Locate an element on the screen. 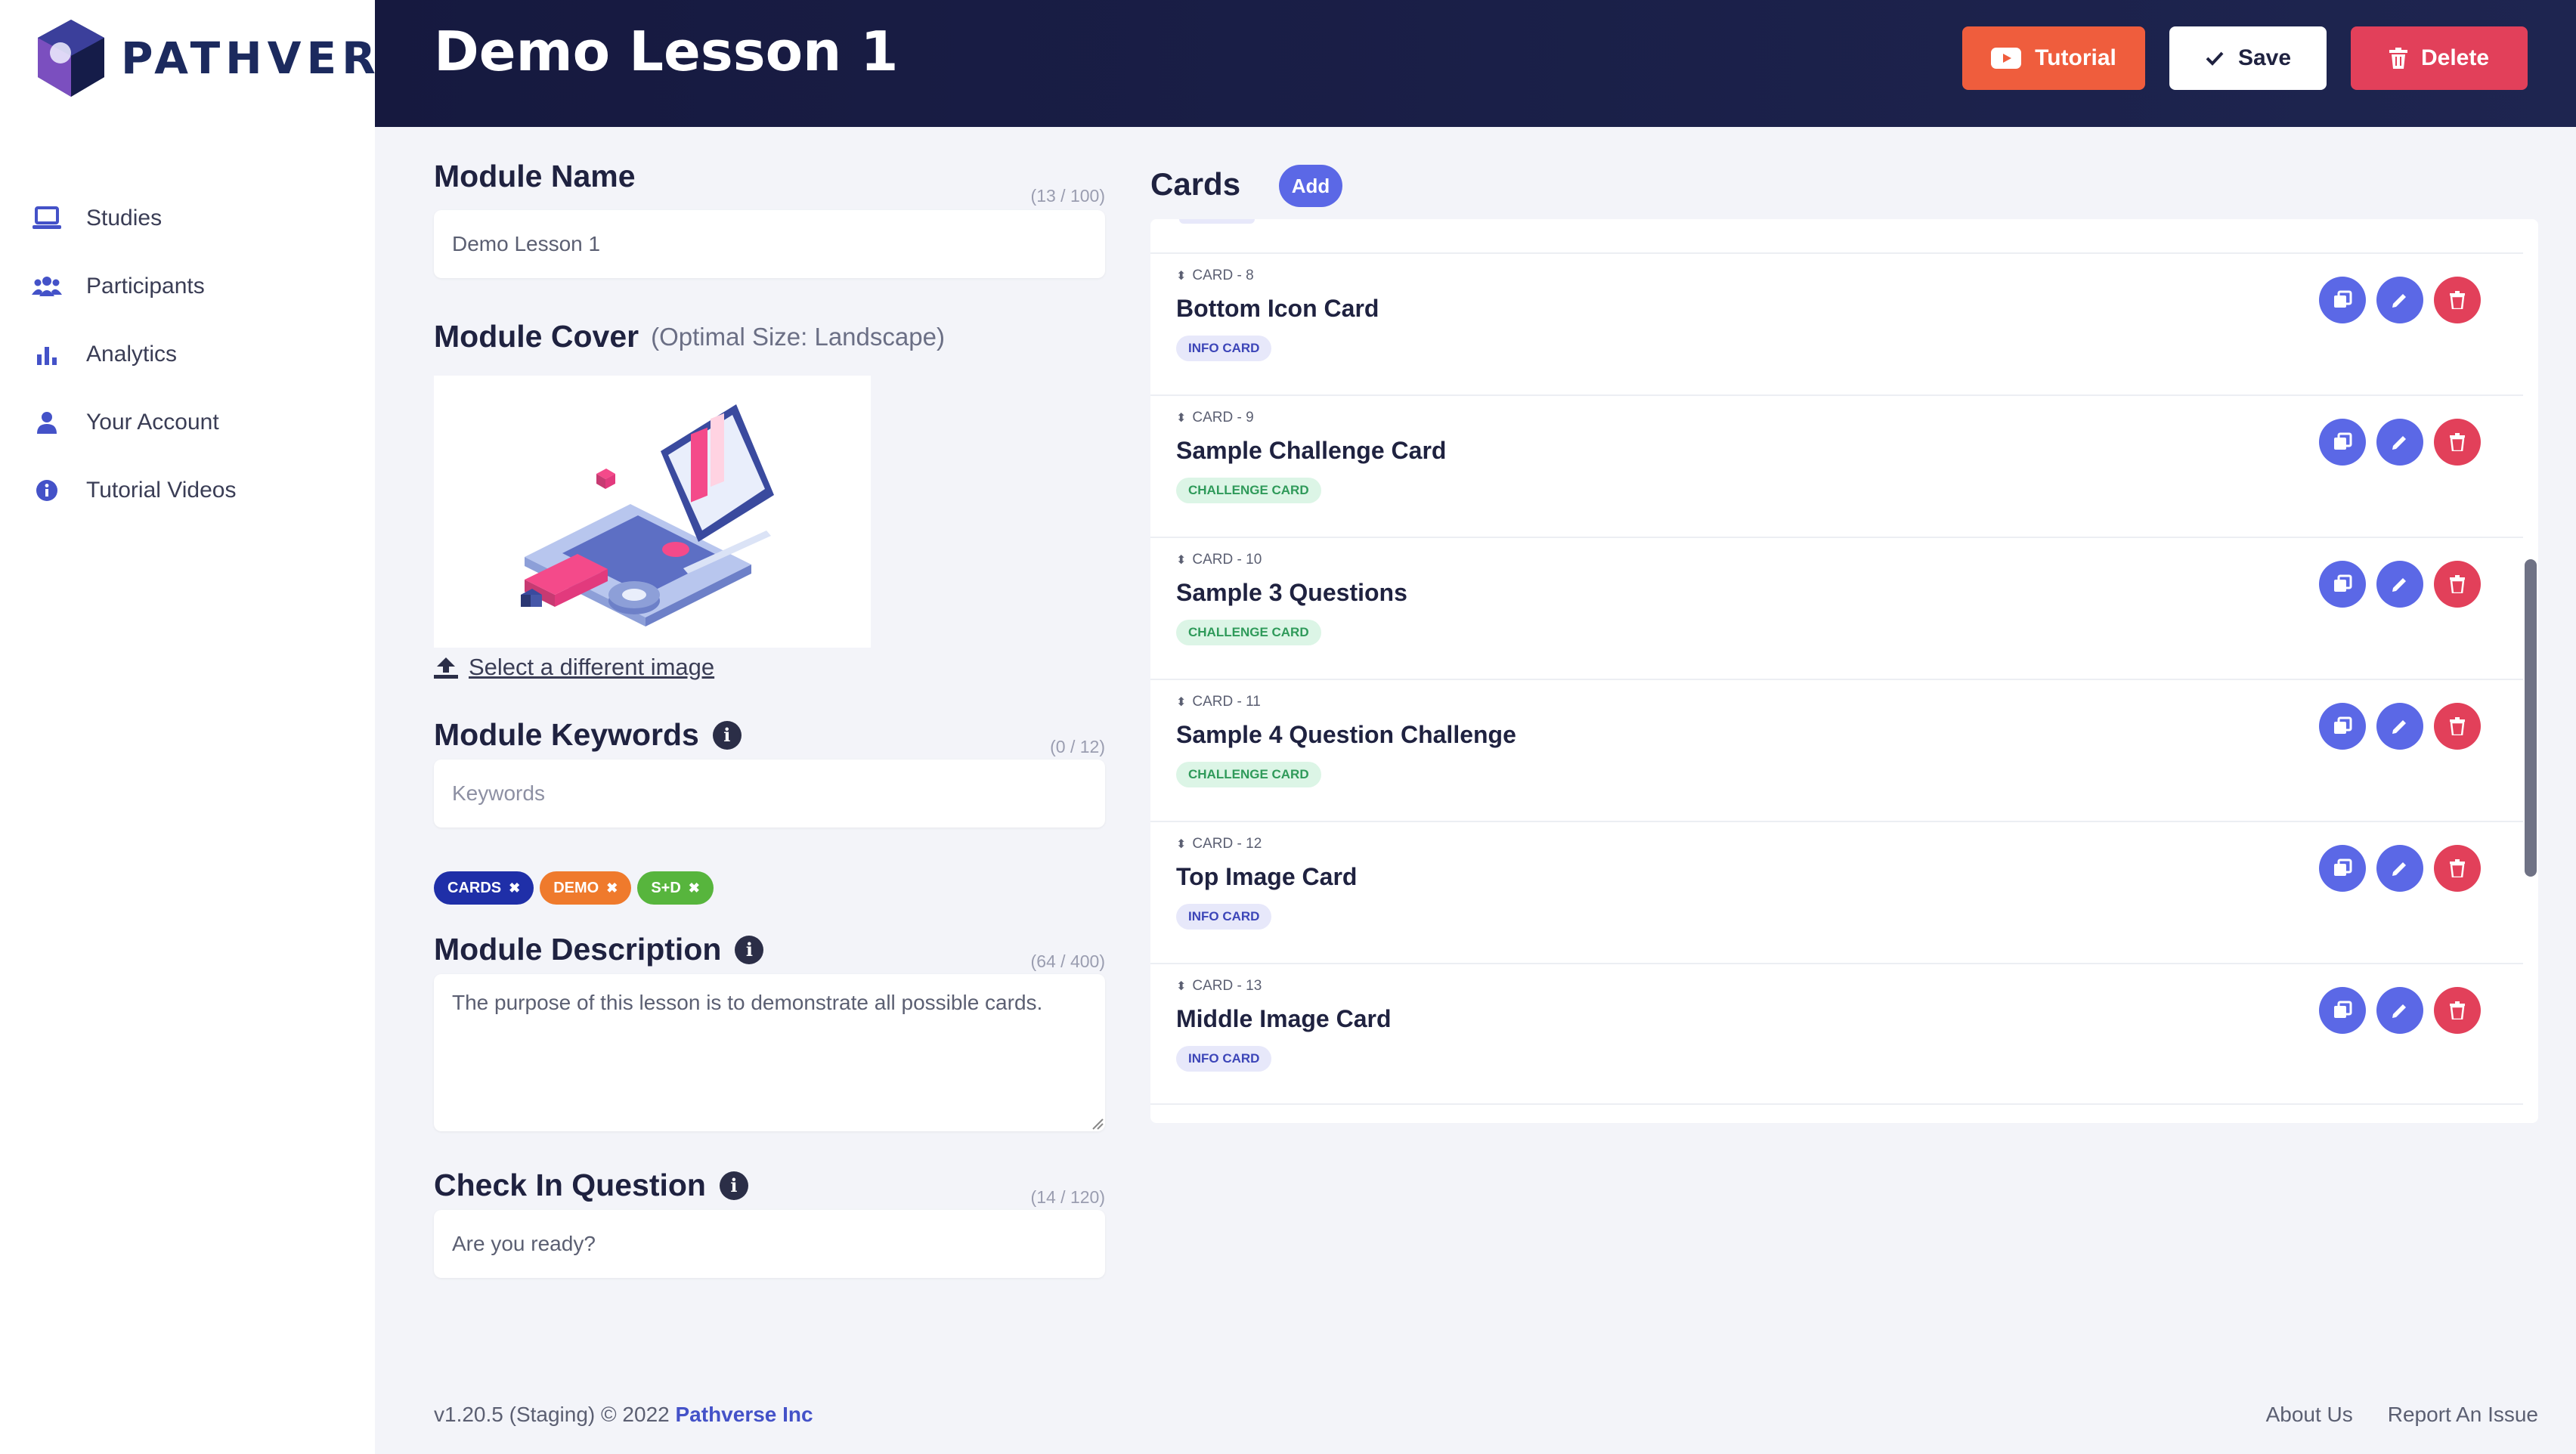 This screenshot has height=1454, width=2576. module-name-input: Demo Lesson 1 is located at coordinates (769, 244).